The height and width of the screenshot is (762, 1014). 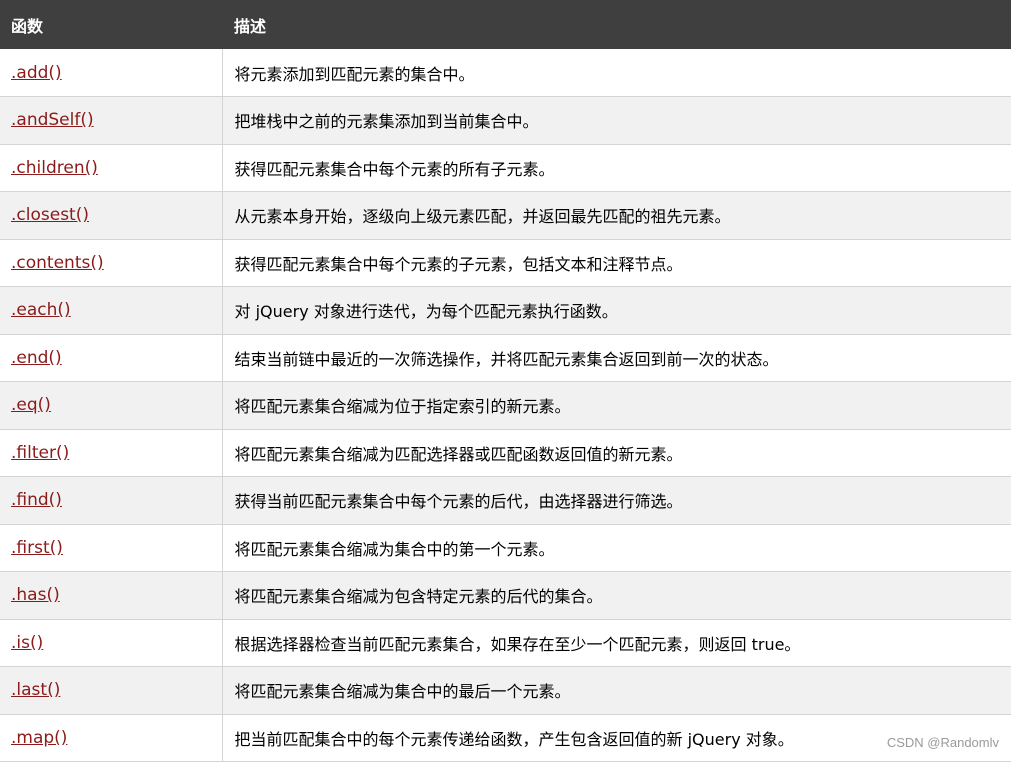 I want to click on function-cell: .map(), so click(x=111, y=738).